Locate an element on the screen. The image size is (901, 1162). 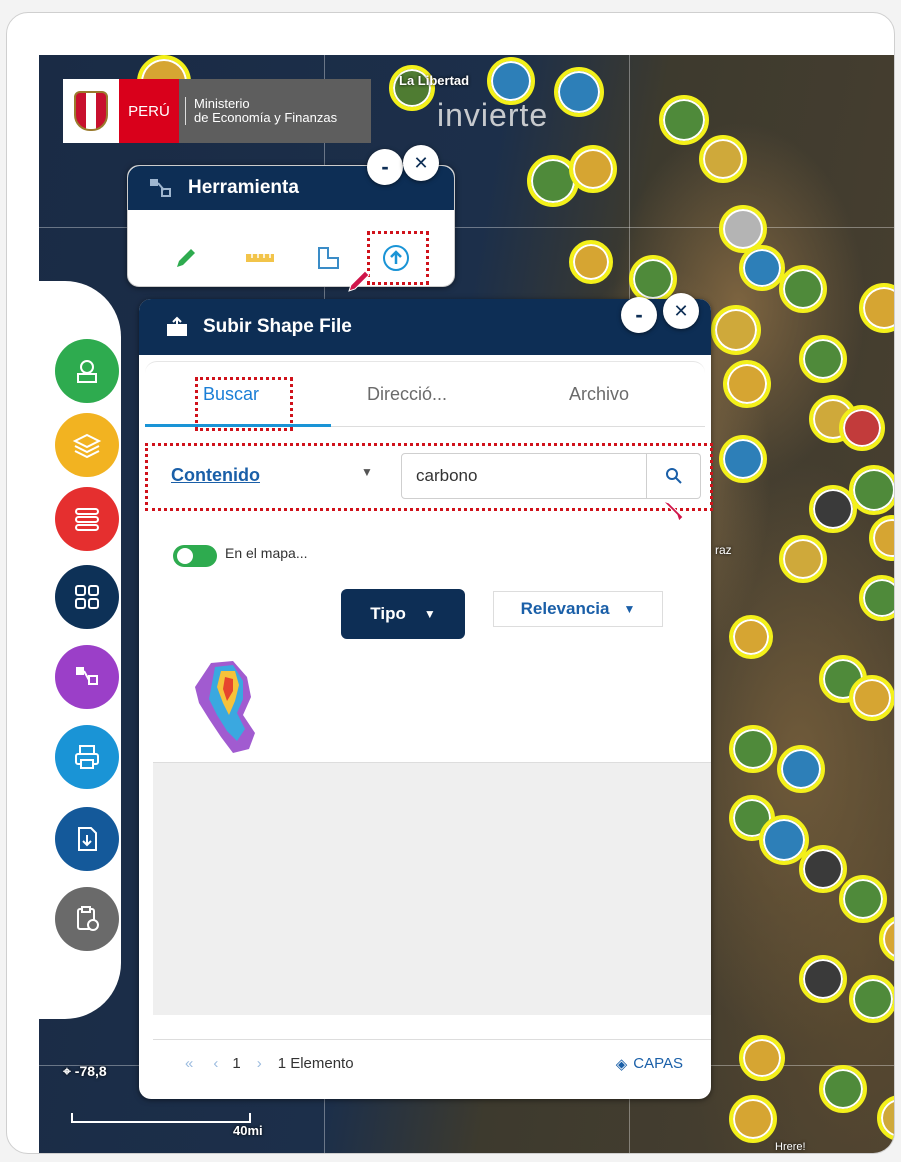
ministry-logo: PERÚ Ministerio de Economía y Finanzas is located at coordinates (217, 111).